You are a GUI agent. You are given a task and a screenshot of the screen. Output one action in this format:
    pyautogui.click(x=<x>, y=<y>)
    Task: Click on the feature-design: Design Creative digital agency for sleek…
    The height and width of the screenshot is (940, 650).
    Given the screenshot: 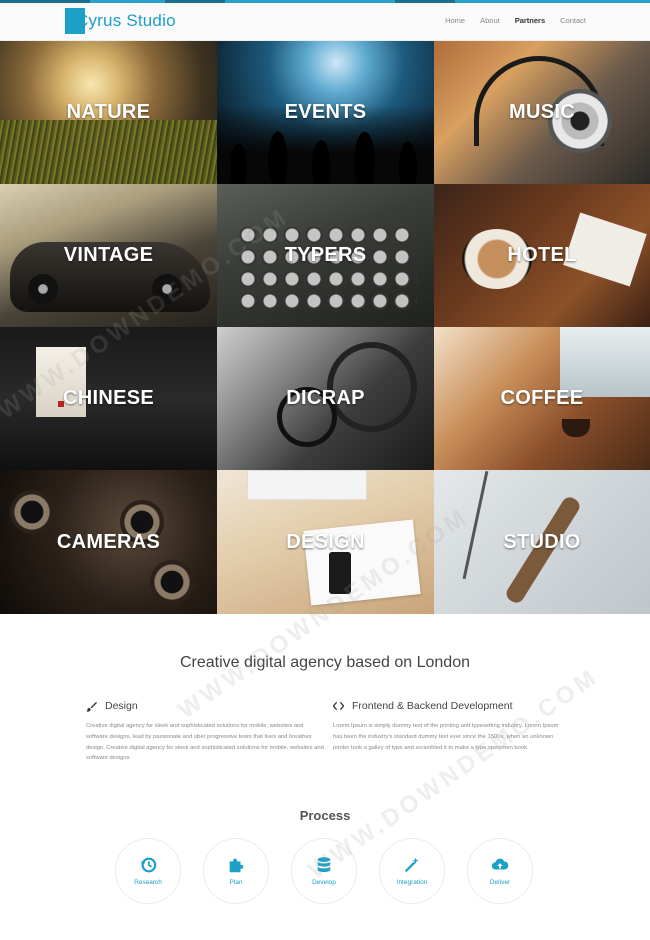 What is the action you would take?
    pyautogui.click(x=206, y=732)
    